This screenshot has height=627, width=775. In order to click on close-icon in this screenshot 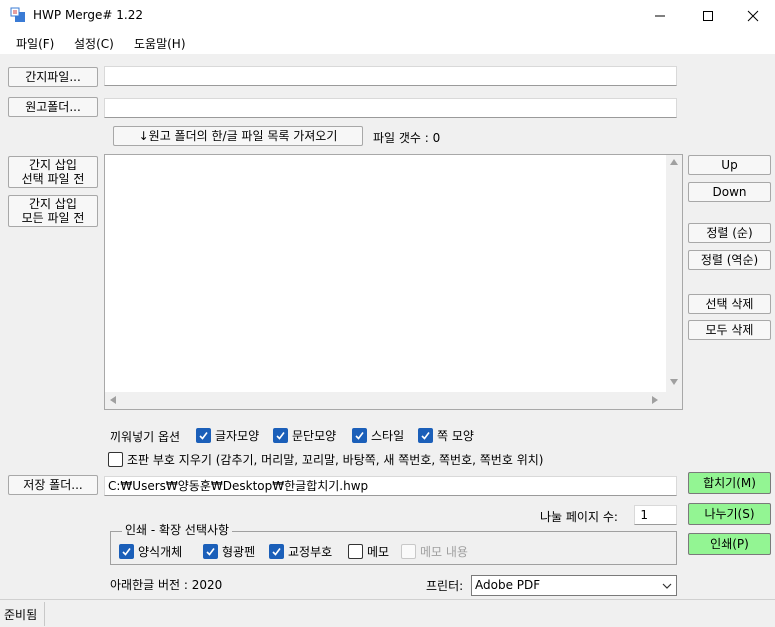, I will do `click(753, 16)`.